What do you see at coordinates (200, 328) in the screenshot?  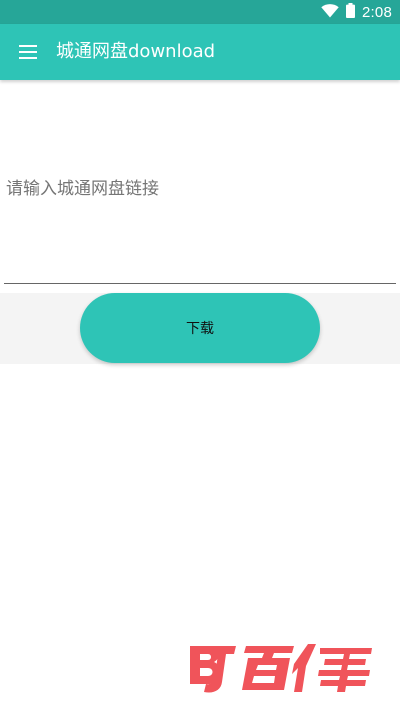 I see `download-button: 下载` at bounding box center [200, 328].